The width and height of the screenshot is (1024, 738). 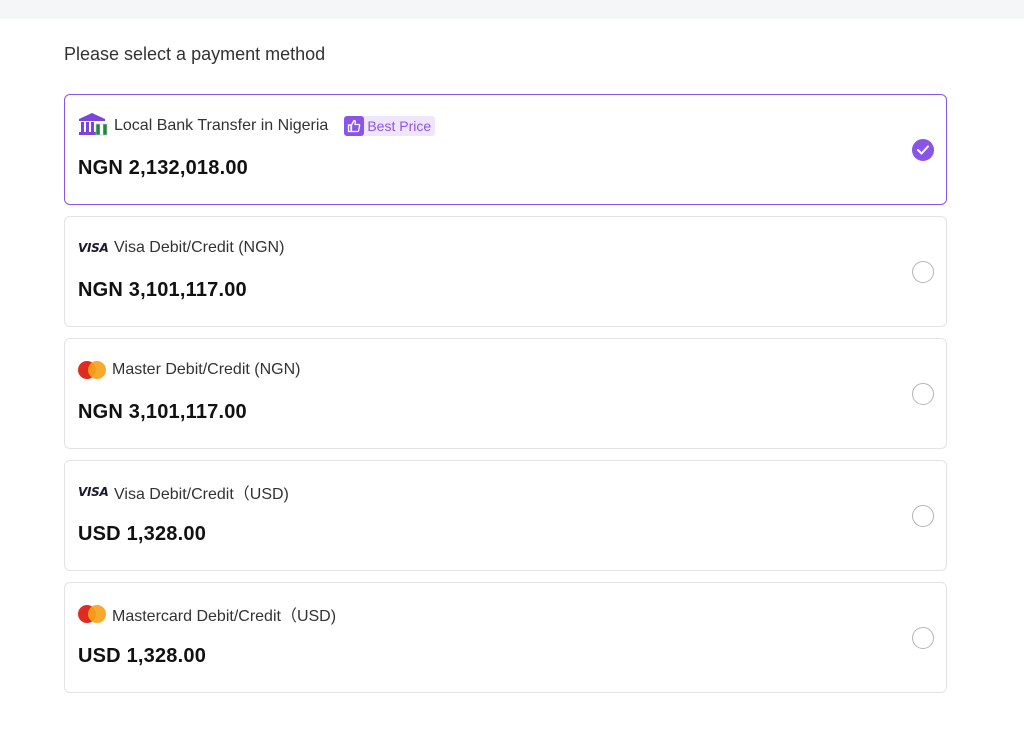 What do you see at coordinates (505, 515) in the screenshot?
I see `payment-option-visa-usd: VISA Visa Debit/Credit（USD) USD 1,328.00` at bounding box center [505, 515].